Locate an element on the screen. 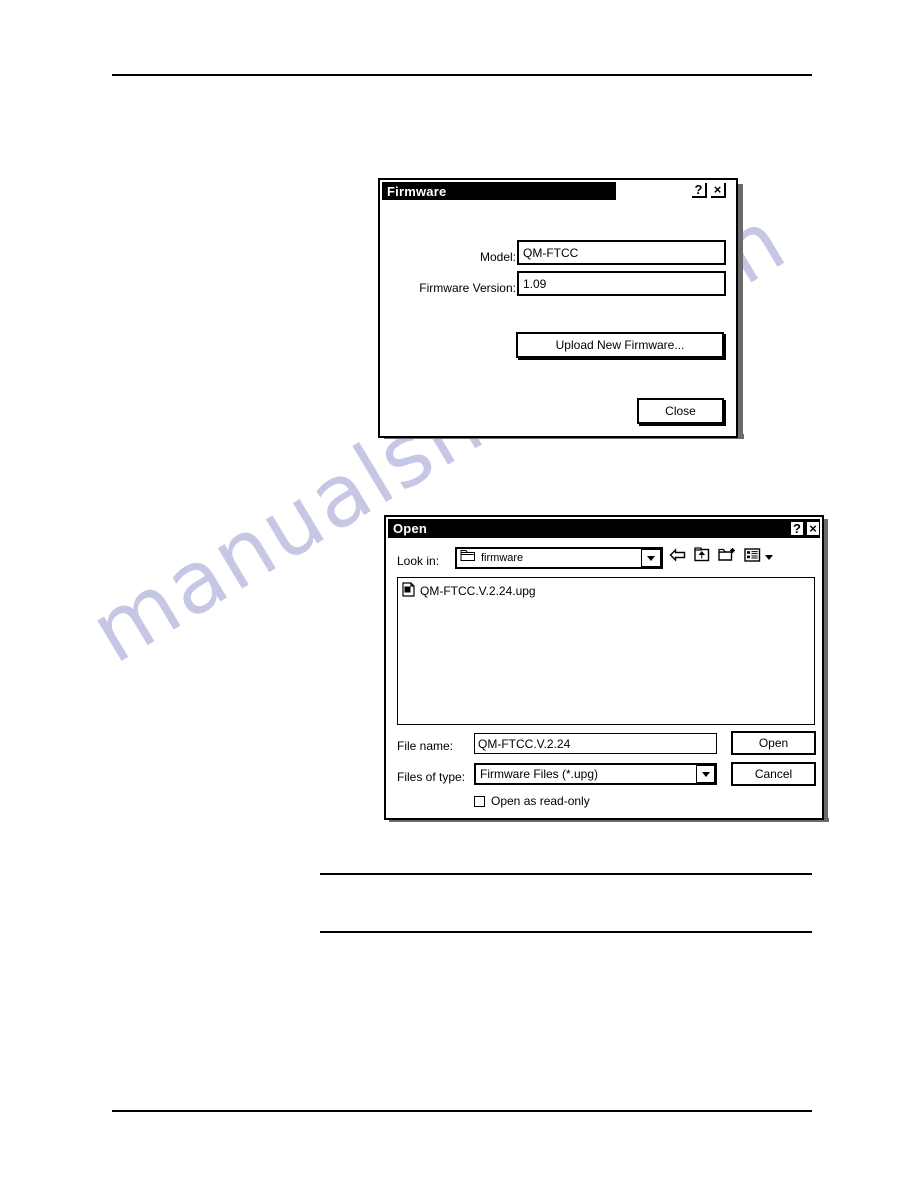 This screenshot has height=1188, width=918. open-dialog-toolbar is located at coordinates (721, 557).